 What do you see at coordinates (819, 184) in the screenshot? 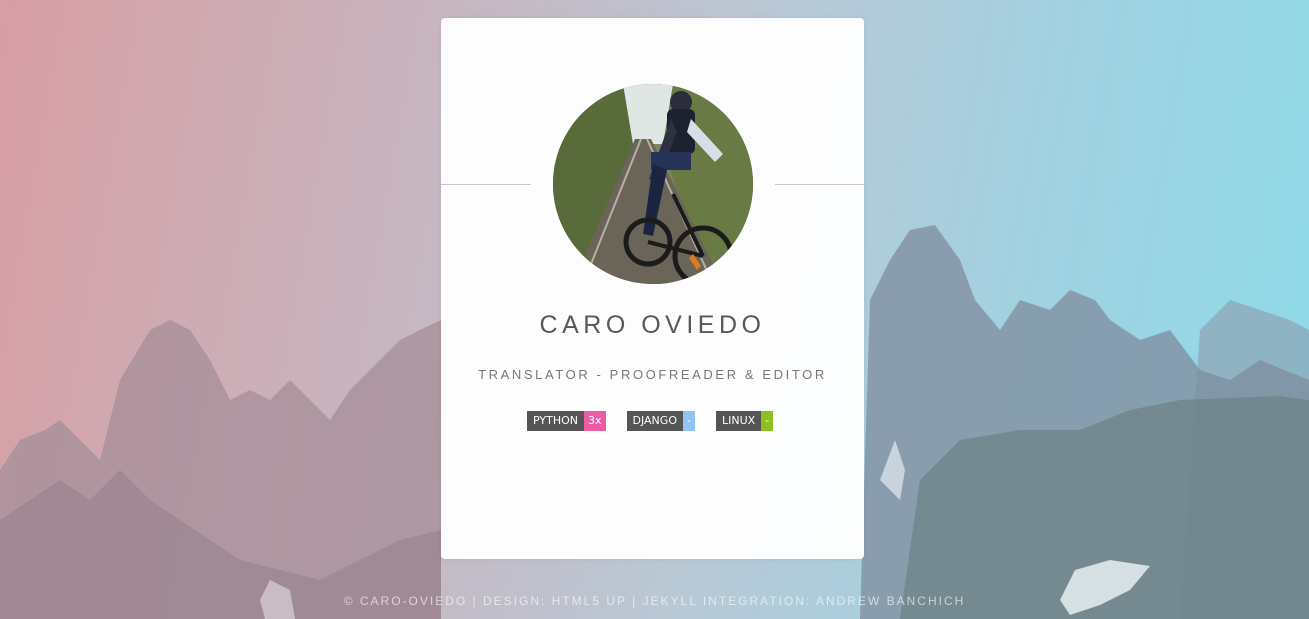
I see `divider-right` at bounding box center [819, 184].